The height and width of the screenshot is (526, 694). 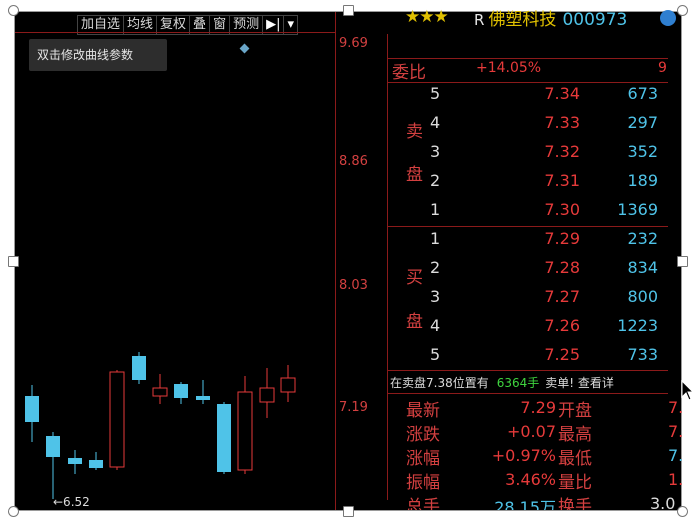 I want to click on sell-level-row: 2 7.31 189, so click(x=539, y=183).